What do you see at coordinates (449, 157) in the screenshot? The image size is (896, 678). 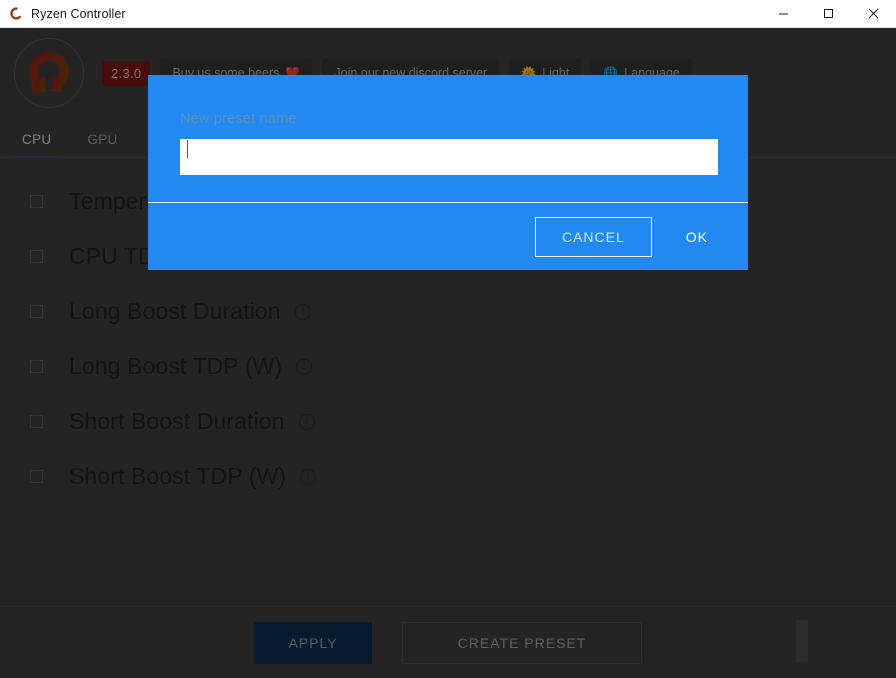 I see `new-preset-name-input` at bounding box center [449, 157].